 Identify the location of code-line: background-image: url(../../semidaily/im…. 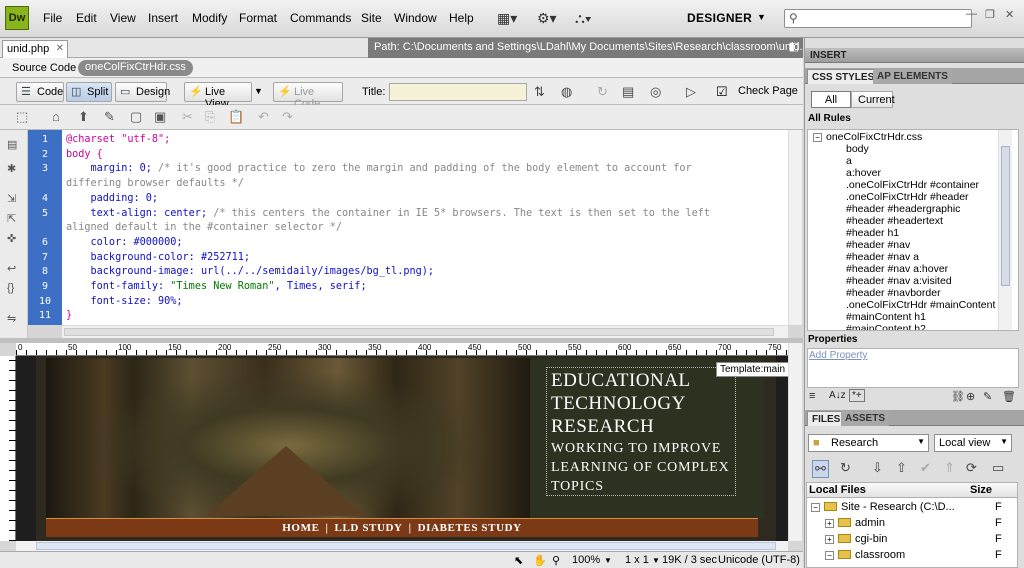
(250, 271).